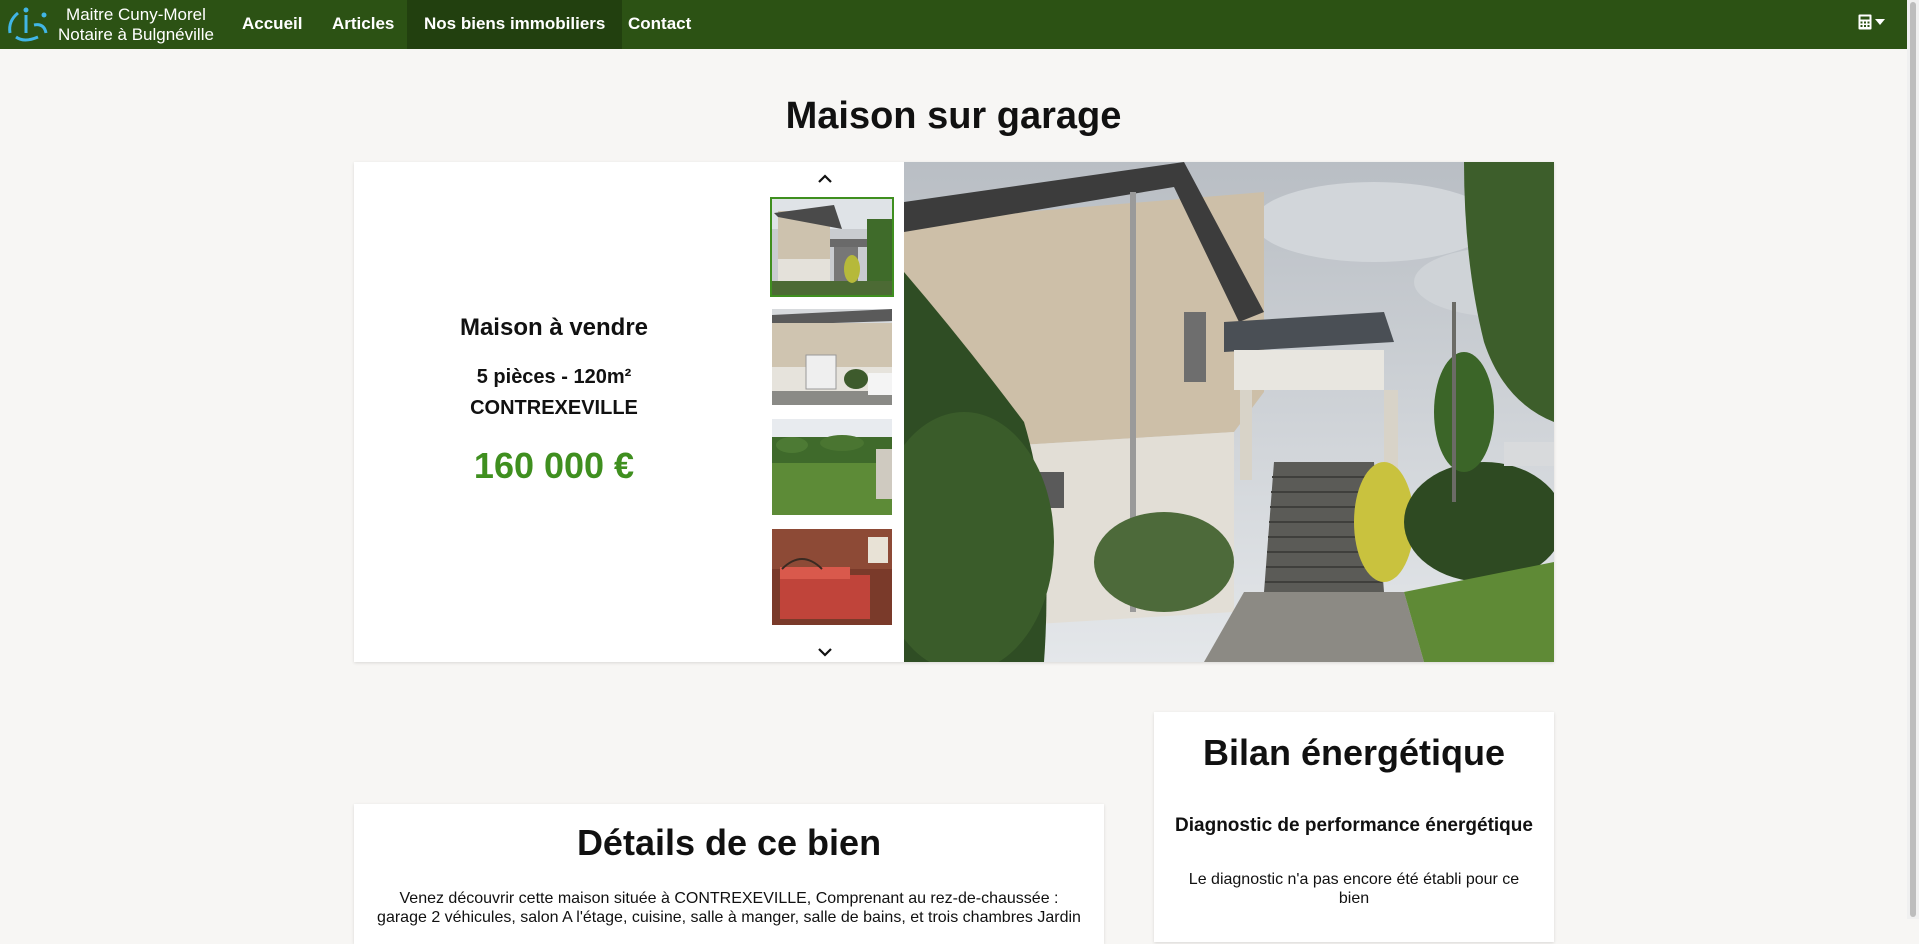  I want to click on calculator-menu, so click(1871, 22).